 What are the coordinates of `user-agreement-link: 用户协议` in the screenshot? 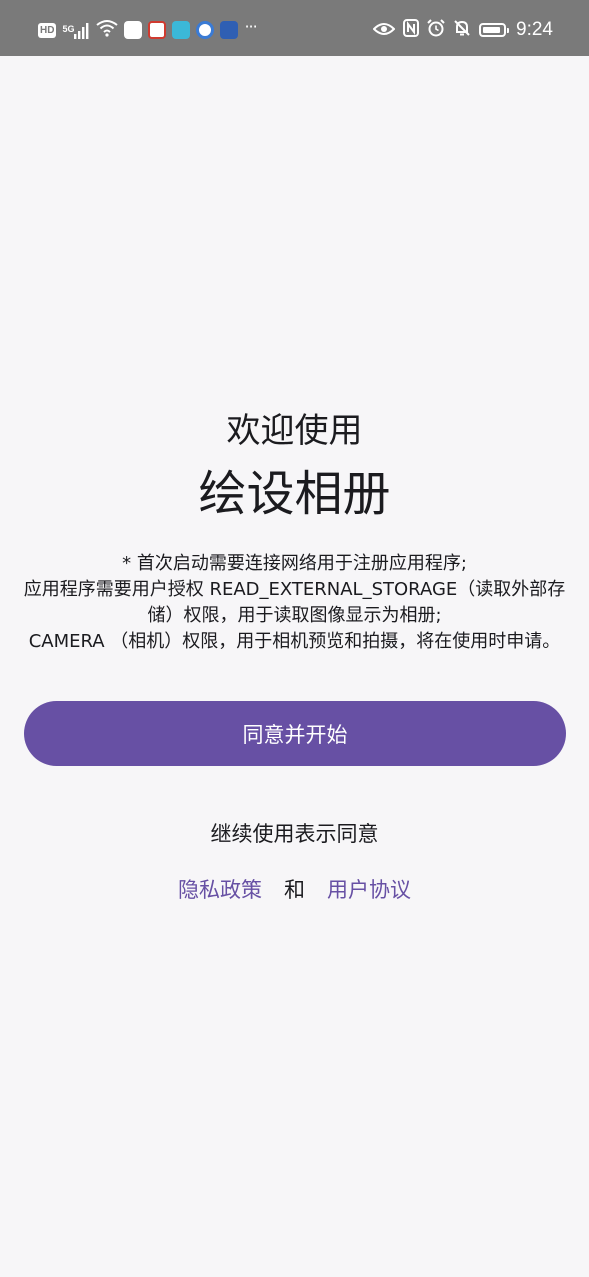 It's located at (369, 890).